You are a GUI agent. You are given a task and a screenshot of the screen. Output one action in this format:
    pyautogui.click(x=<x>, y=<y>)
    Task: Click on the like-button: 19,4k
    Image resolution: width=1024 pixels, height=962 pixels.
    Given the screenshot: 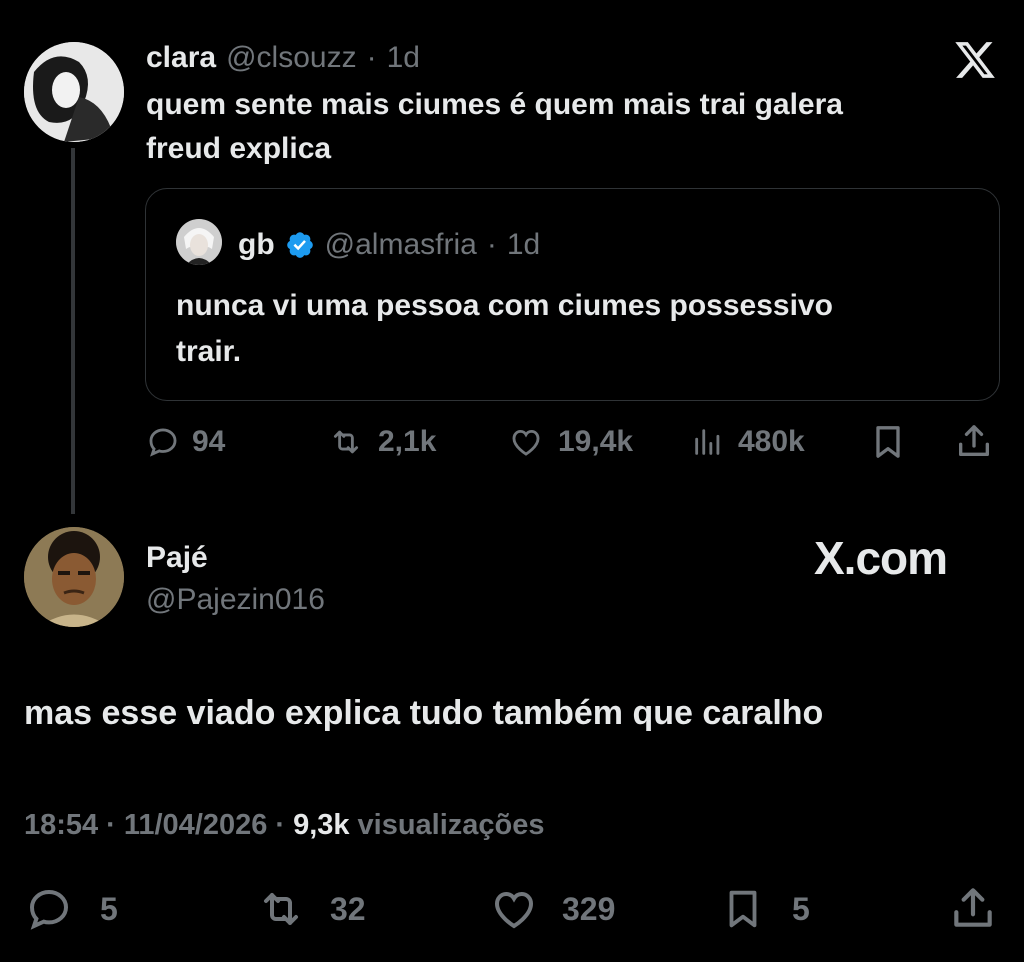 What is the action you would take?
    pyautogui.click(x=569, y=442)
    